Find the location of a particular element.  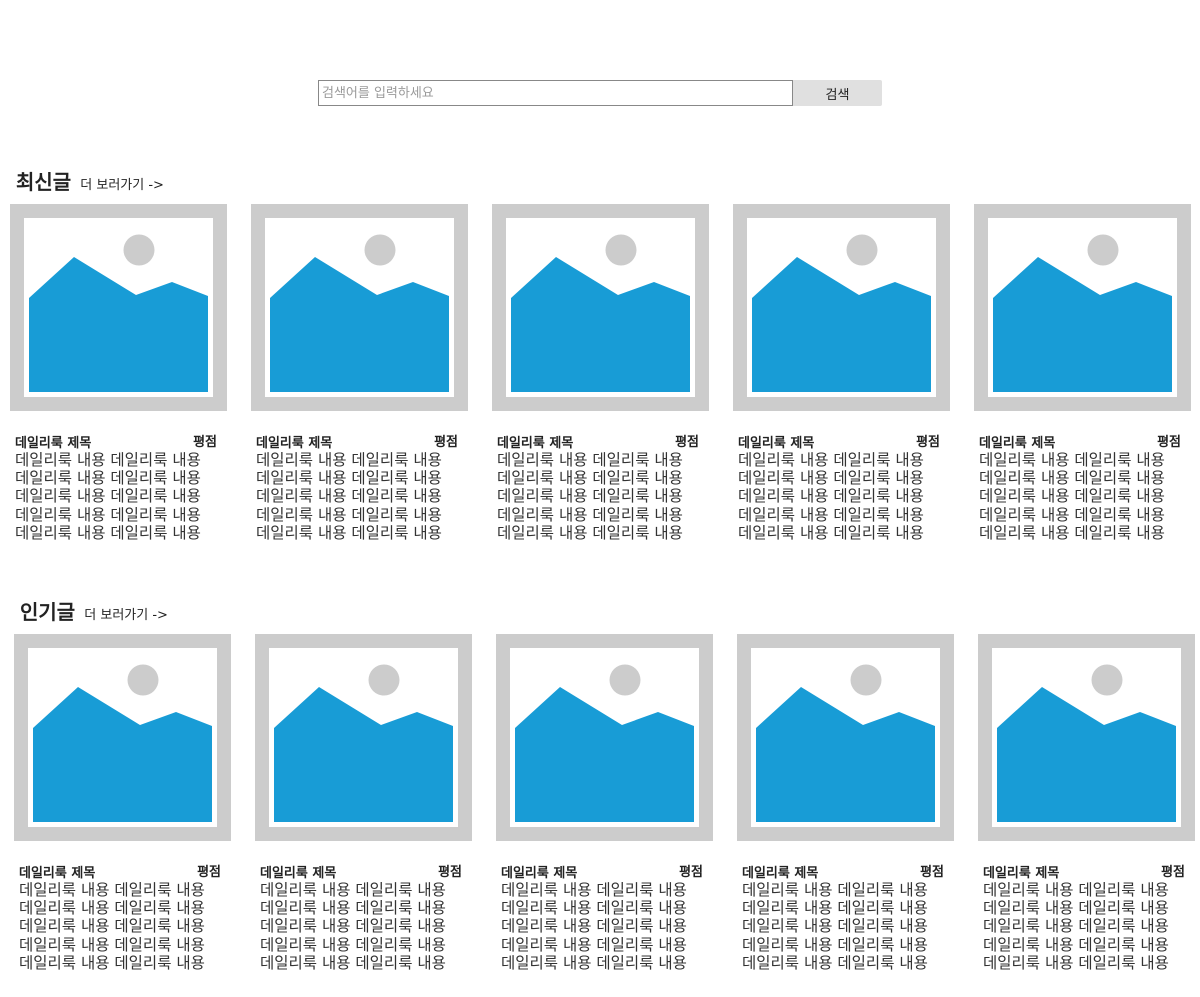

search-bar: 검색 is located at coordinates (600, 93).